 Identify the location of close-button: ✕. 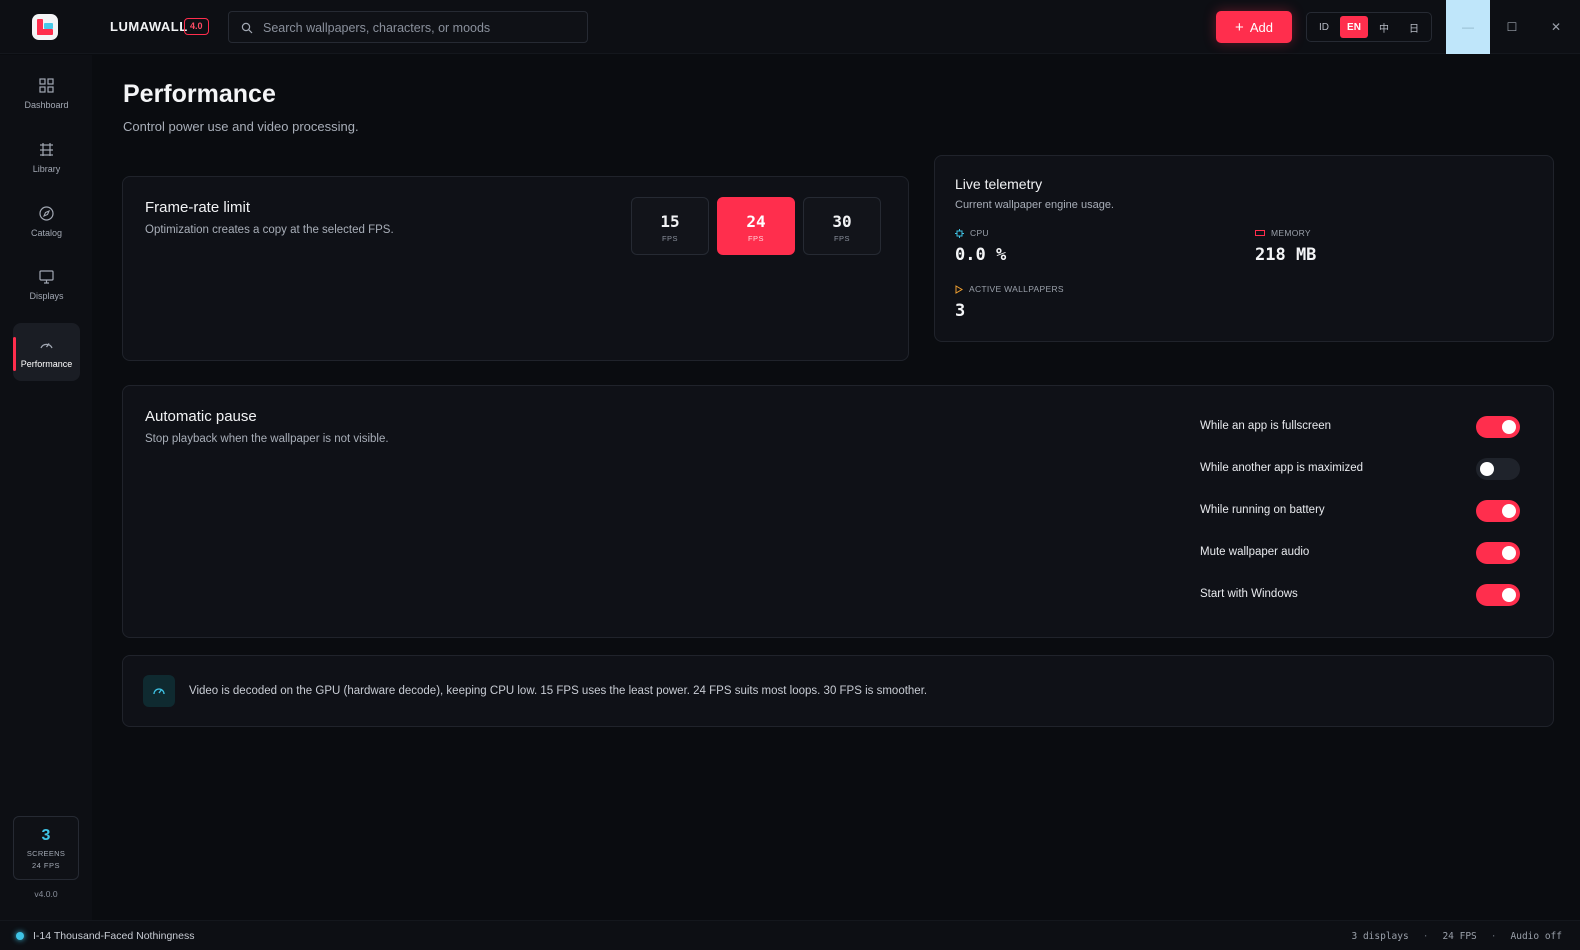
(1556, 27).